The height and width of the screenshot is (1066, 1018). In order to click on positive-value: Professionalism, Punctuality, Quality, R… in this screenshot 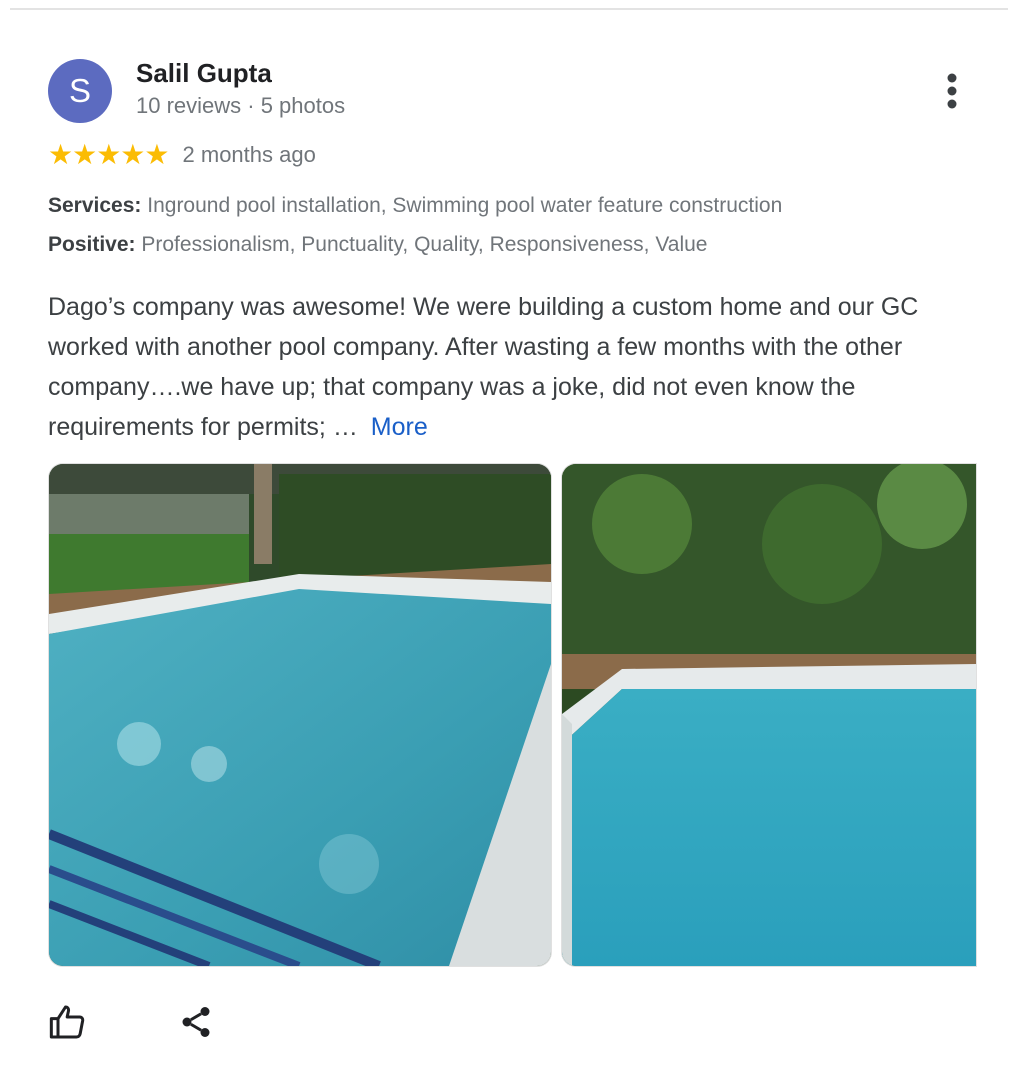, I will do `click(424, 244)`.